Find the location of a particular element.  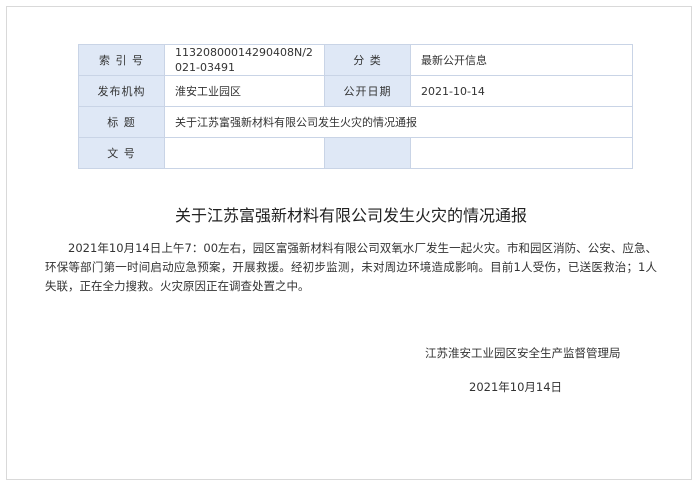

doc-number-label: 文 号 is located at coordinates (121, 153).